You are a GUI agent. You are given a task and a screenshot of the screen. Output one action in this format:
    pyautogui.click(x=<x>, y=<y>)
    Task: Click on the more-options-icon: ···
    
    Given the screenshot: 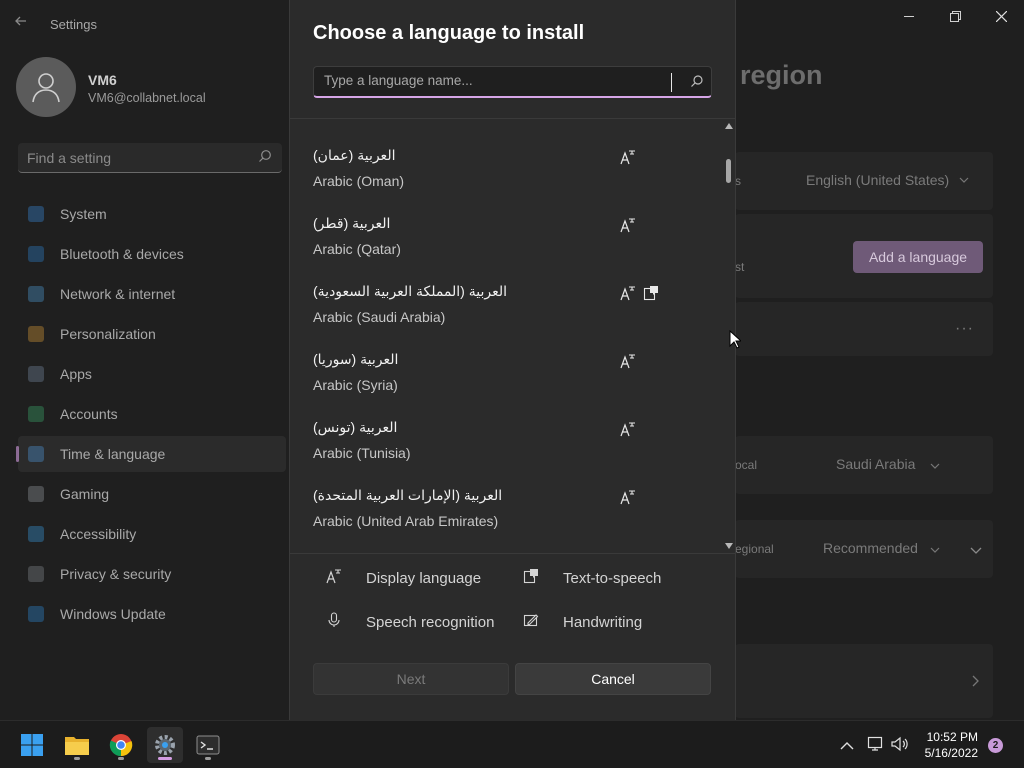 What is the action you would take?
    pyautogui.click(x=964, y=329)
    